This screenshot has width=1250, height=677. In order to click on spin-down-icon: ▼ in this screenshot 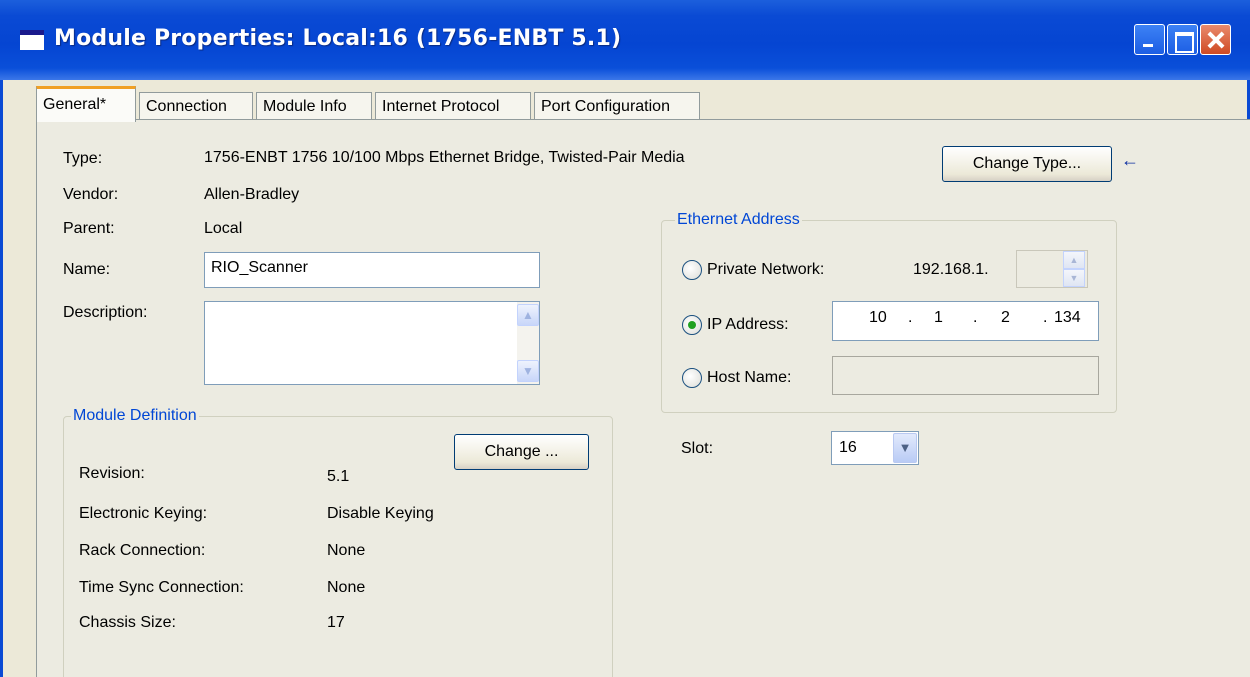, I will do `click(1074, 278)`.